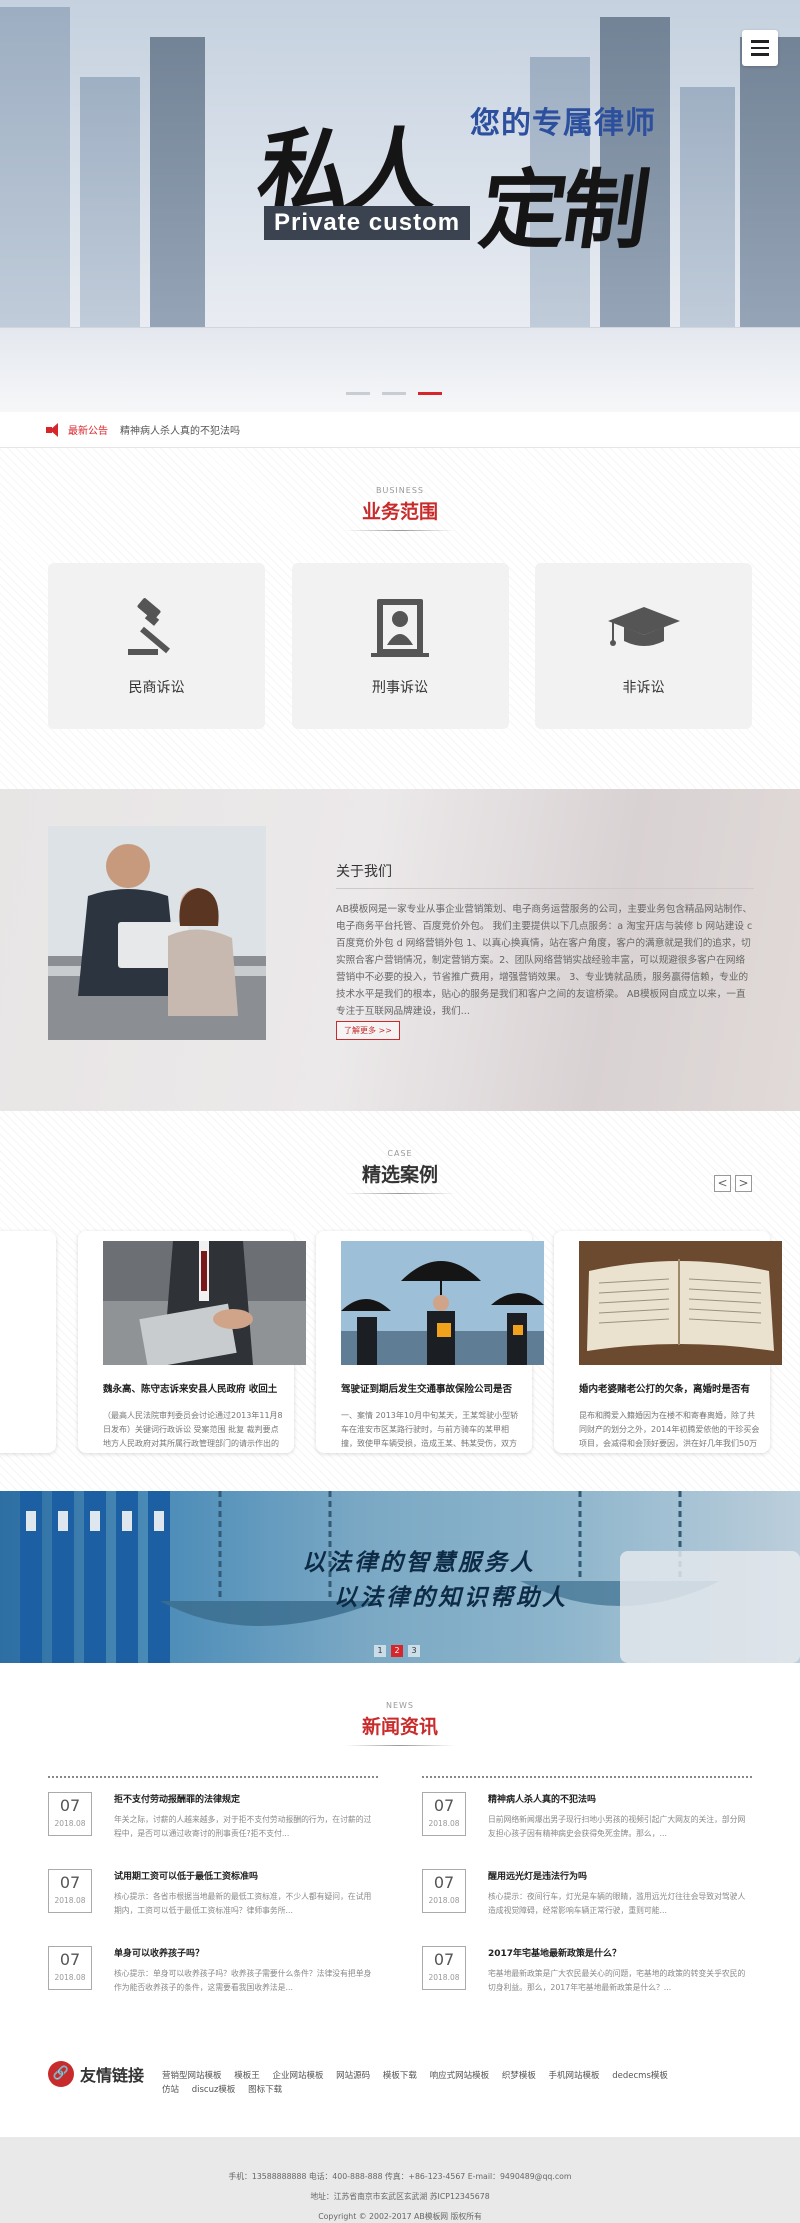  I want to click on slider-dots, so click(394, 393).